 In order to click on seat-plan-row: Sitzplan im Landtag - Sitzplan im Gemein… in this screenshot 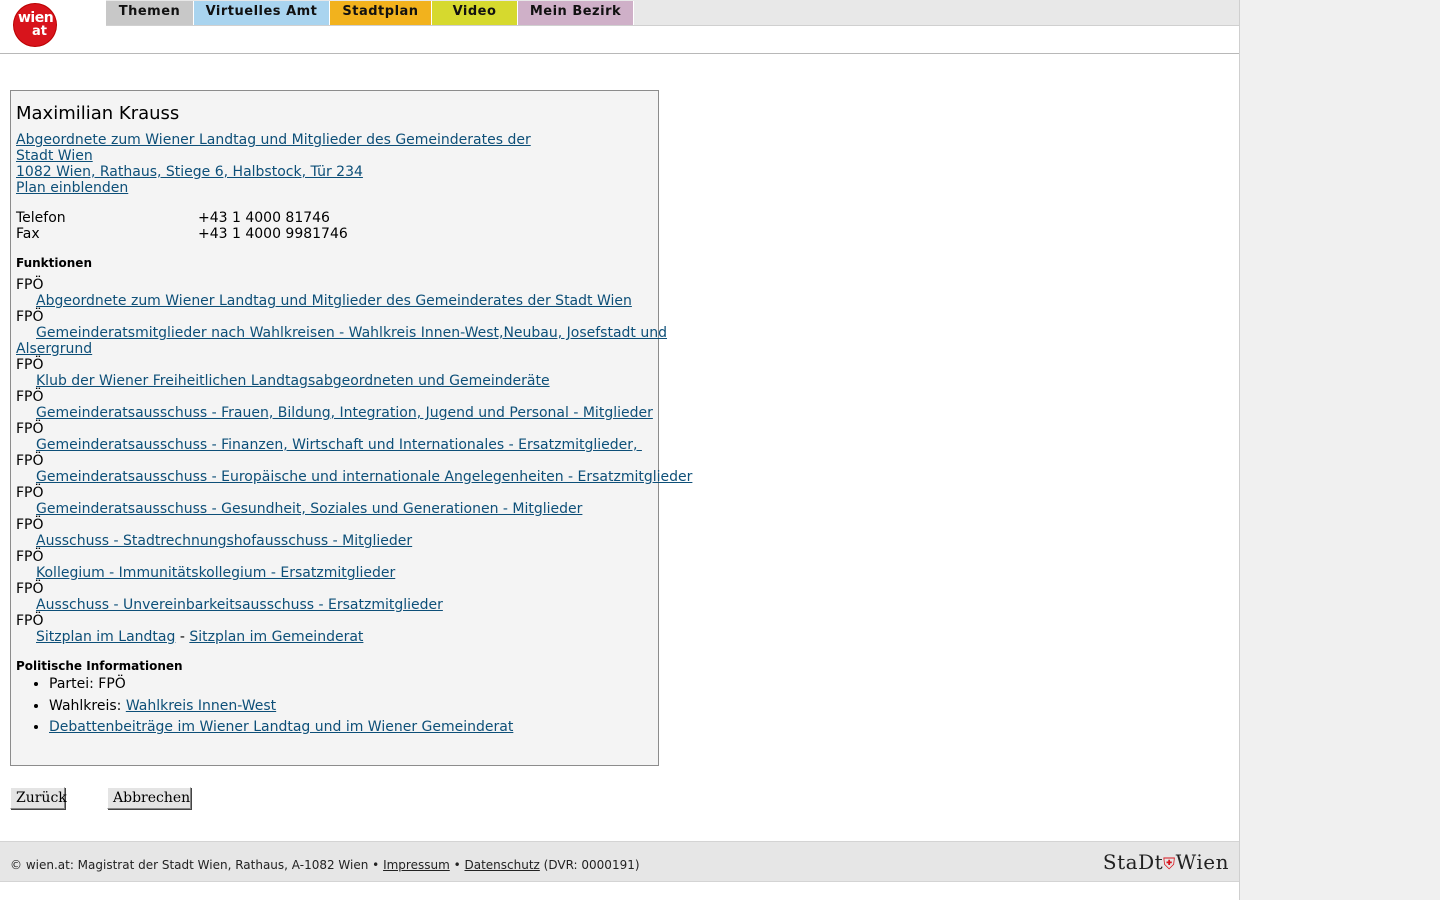, I will do `click(199, 637)`.